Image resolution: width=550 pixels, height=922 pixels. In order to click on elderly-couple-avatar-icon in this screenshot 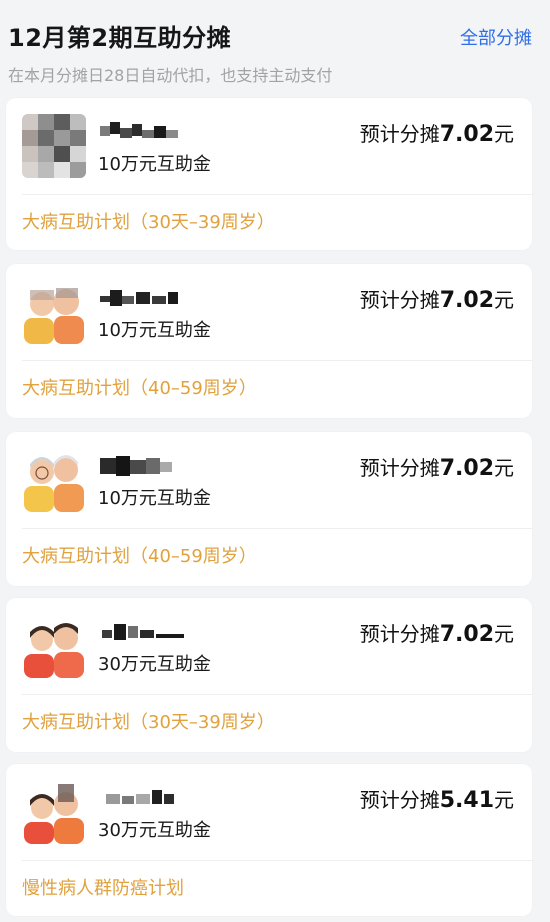, I will do `click(54, 480)`.